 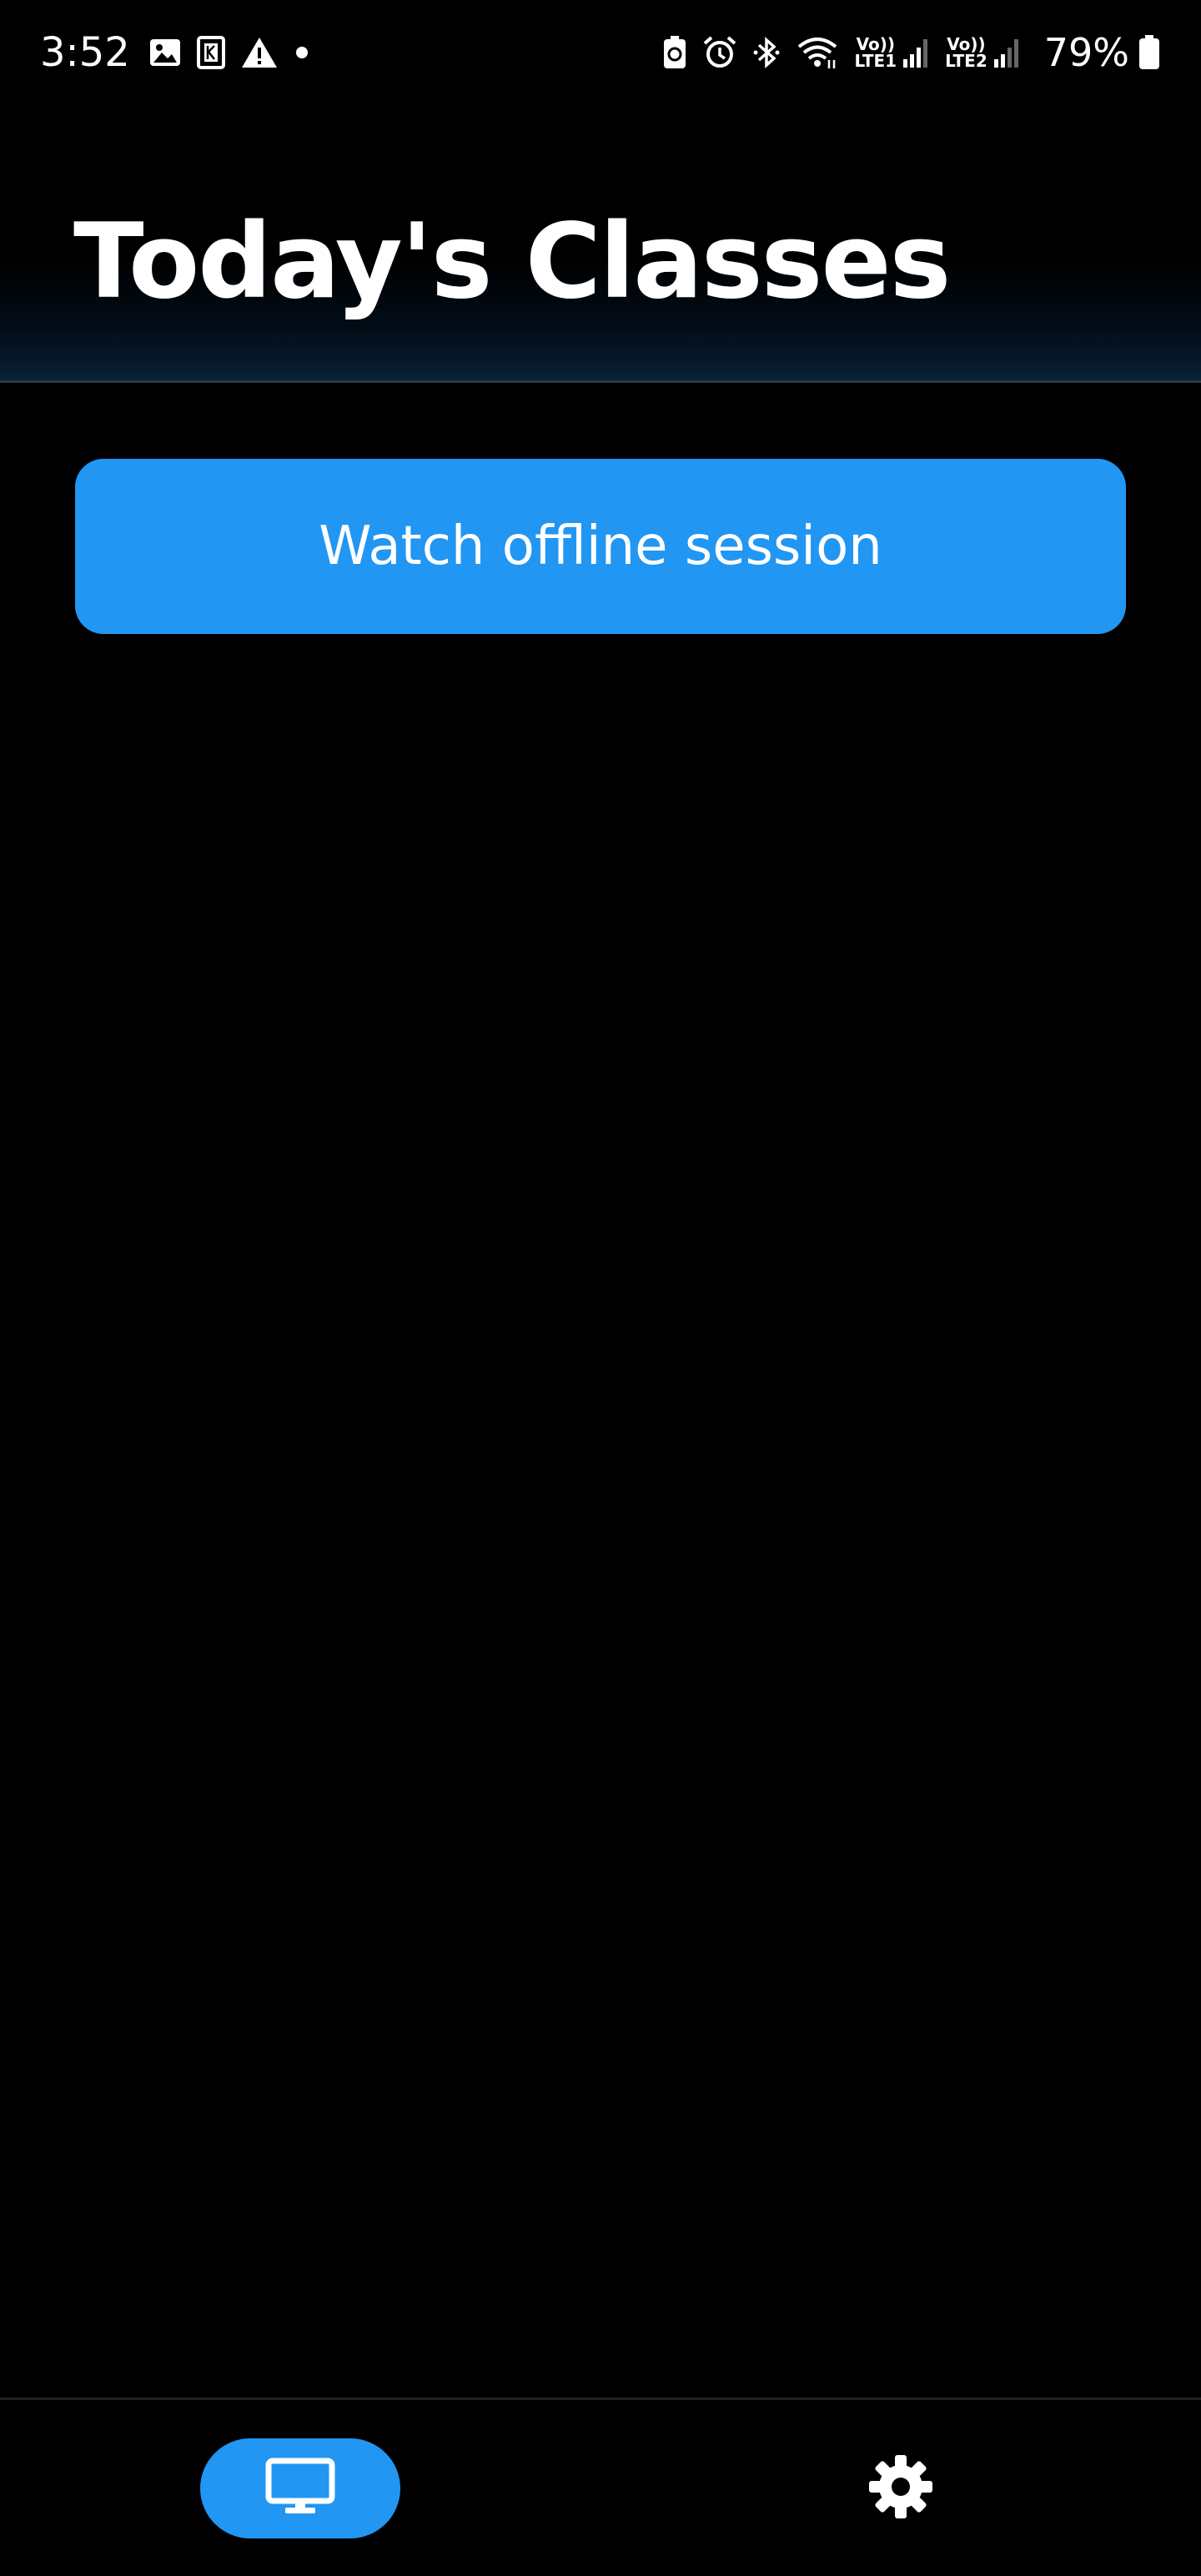 I want to click on sim2-network-text: LTE2, so click(x=966, y=61).